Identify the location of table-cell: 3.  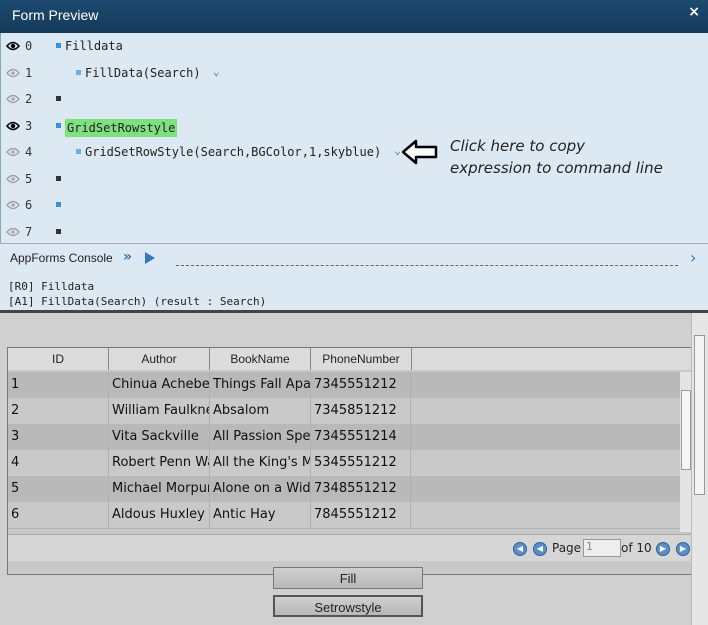
(58, 437).